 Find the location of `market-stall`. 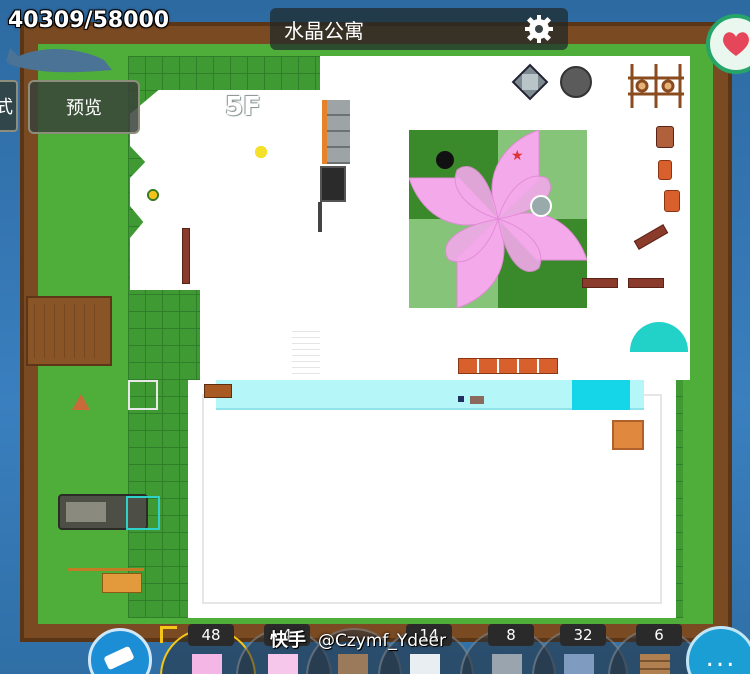

market-stall is located at coordinates (106, 581).